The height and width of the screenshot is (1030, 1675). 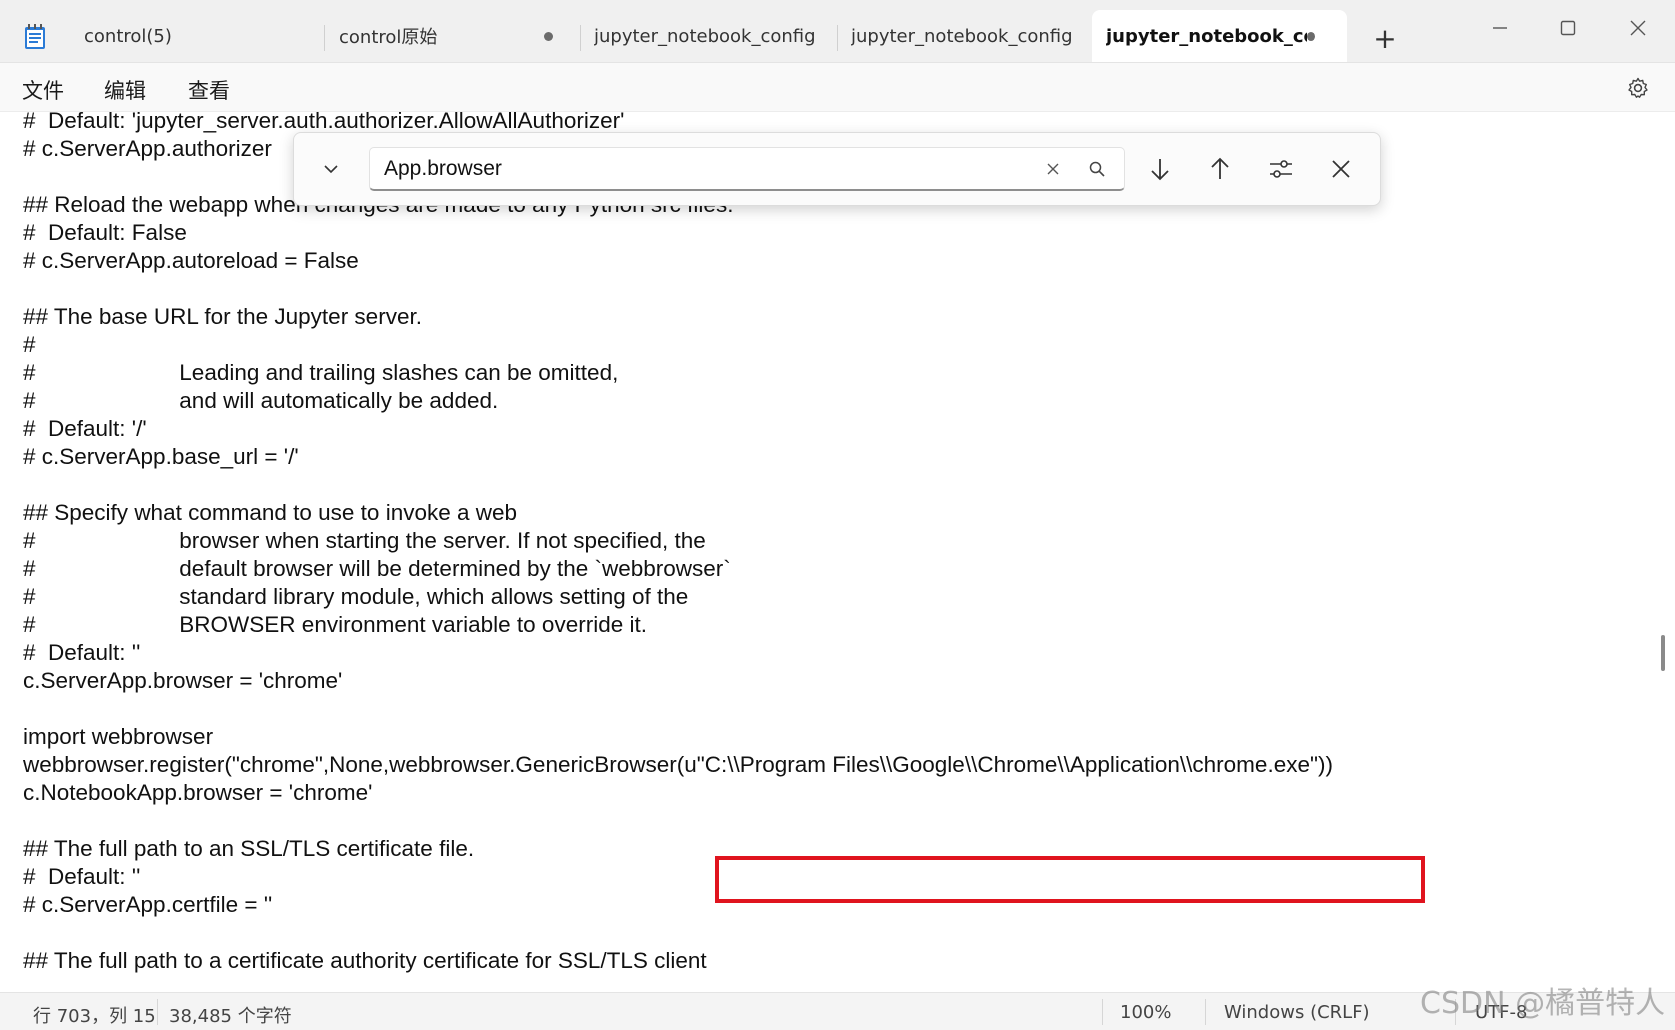 I want to click on minimize-button, so click(x=1500, y=28).